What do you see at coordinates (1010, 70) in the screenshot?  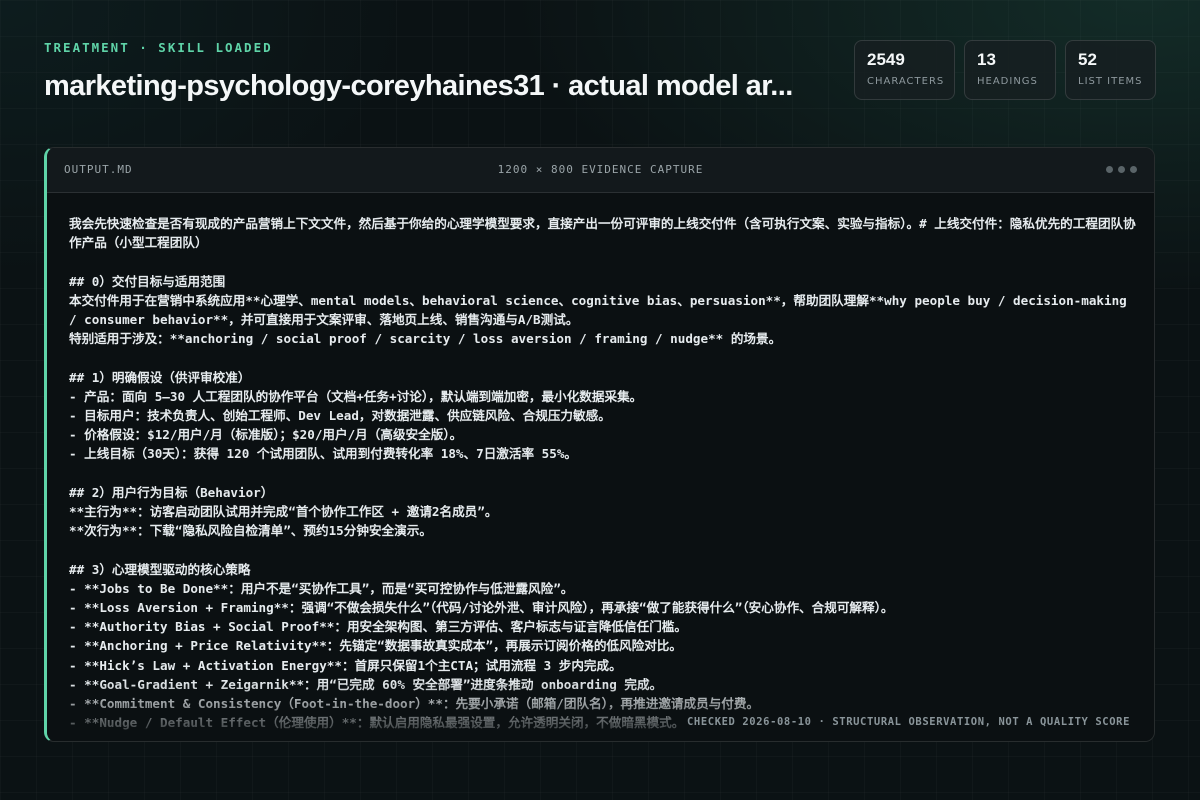 I see `stat-card-headings: 13 HEADINGS` at bounding box center [1010, 70].